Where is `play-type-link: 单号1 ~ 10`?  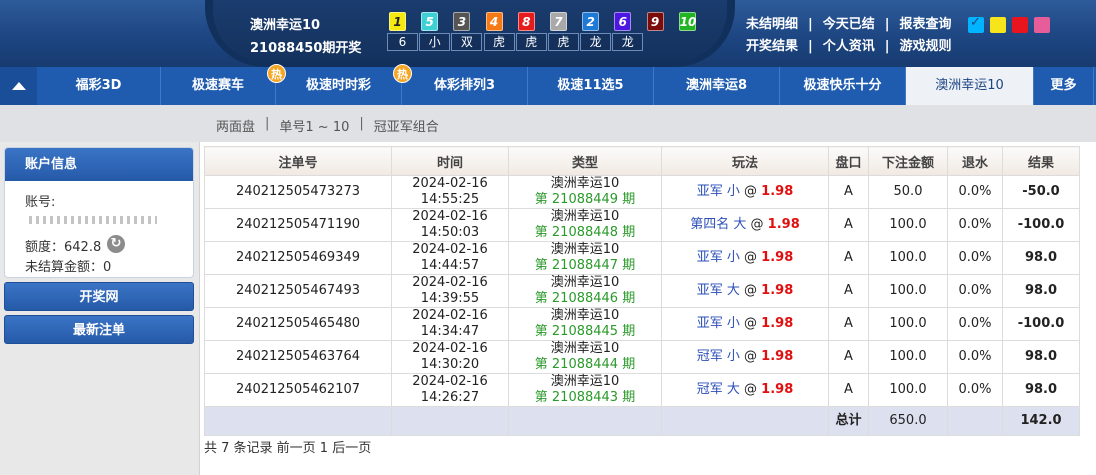 play-type-link: 单号1 ~ 10 is located at coordinates (314, 125).